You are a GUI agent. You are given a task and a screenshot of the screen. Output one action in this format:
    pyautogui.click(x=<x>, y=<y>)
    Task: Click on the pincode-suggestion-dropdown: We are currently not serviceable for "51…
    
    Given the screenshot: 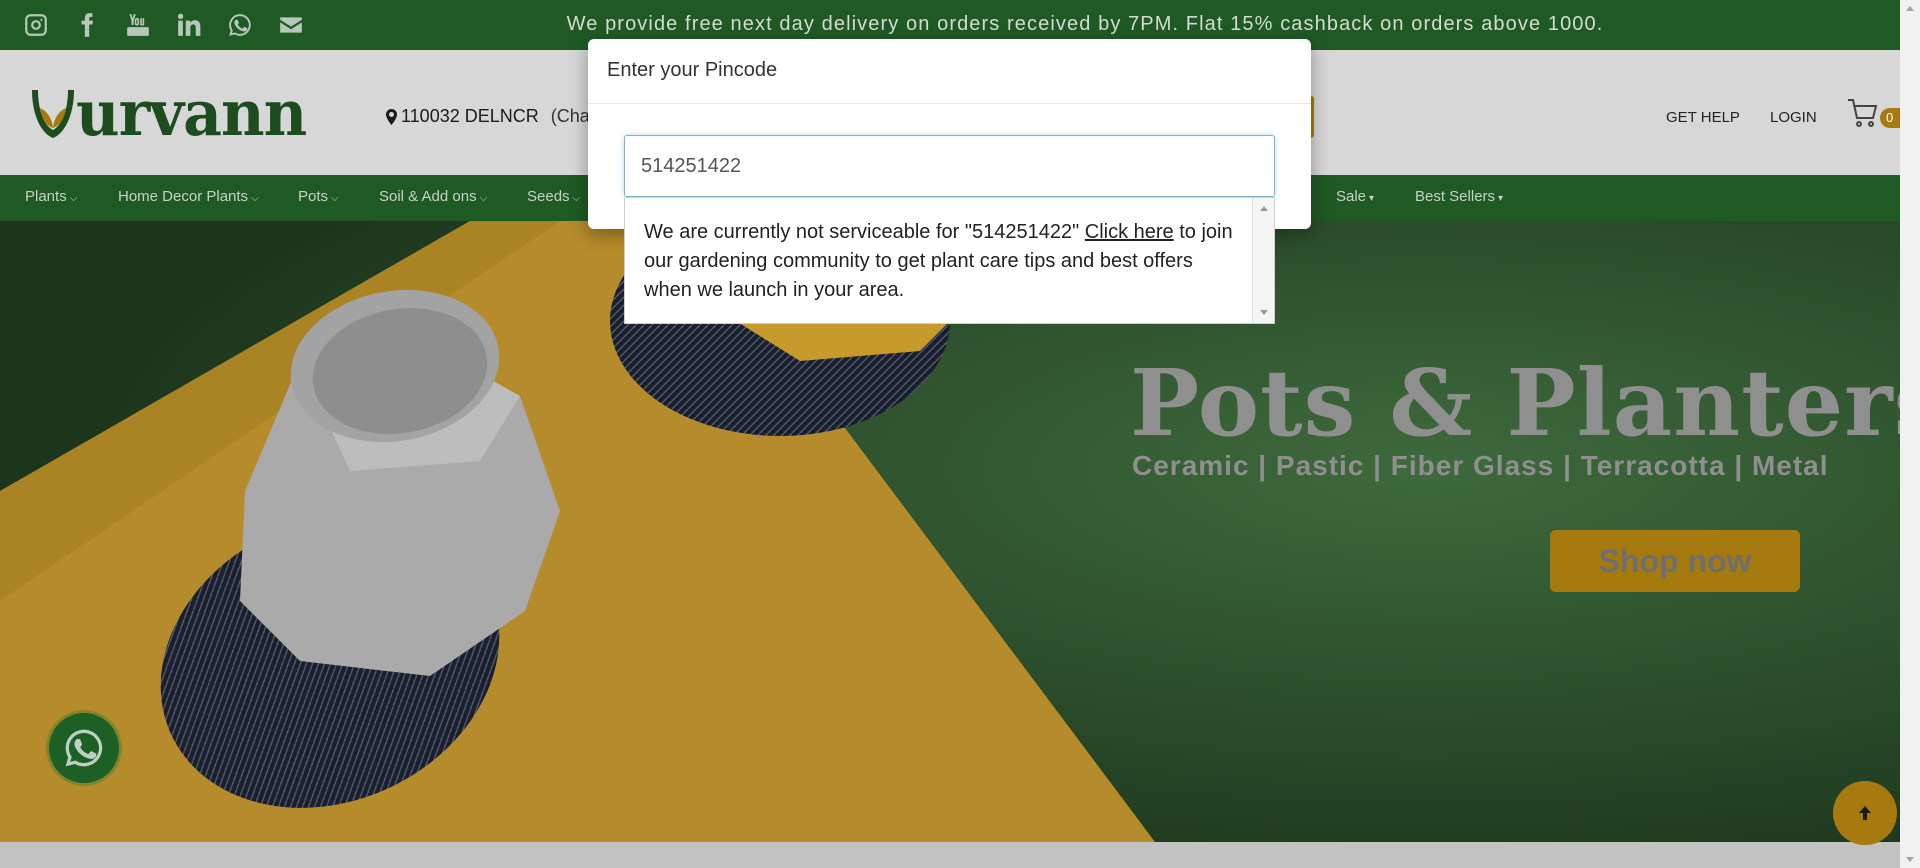 What is the action you would take?
    pyautogui.click(x=949, y=260)
    